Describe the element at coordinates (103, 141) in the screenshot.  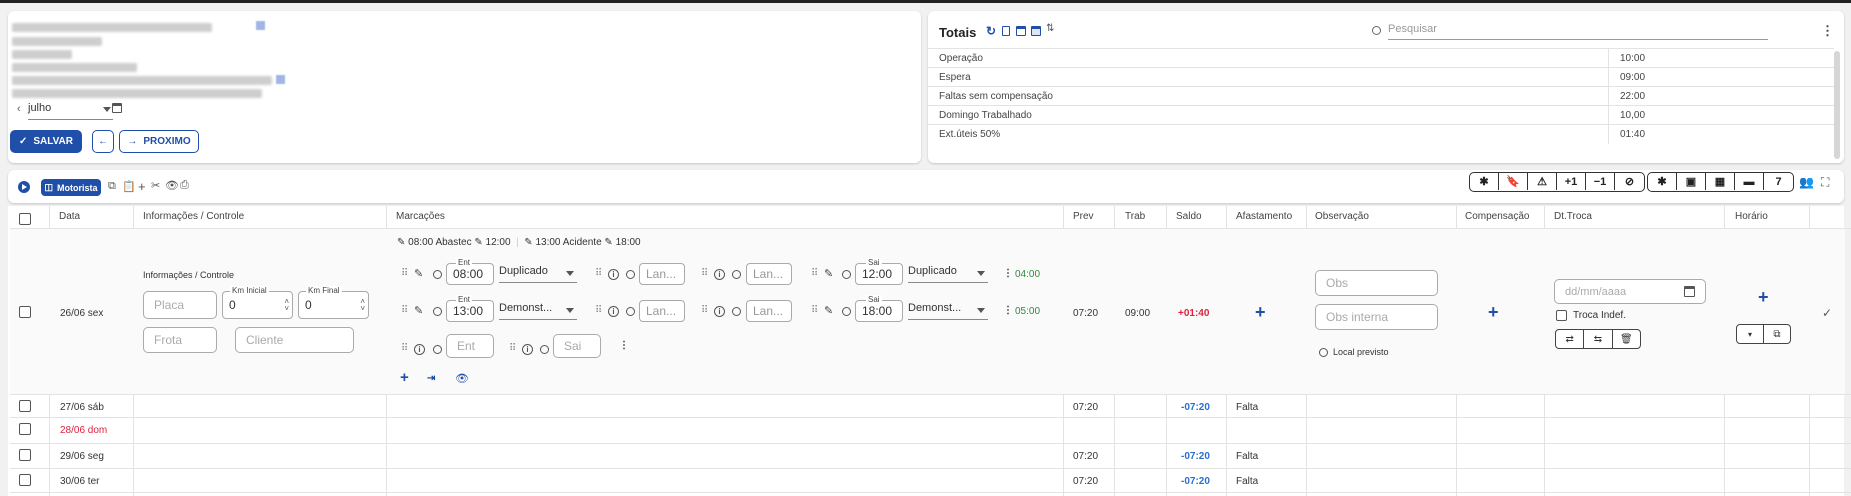
I see `previous-button: ←` at that location.